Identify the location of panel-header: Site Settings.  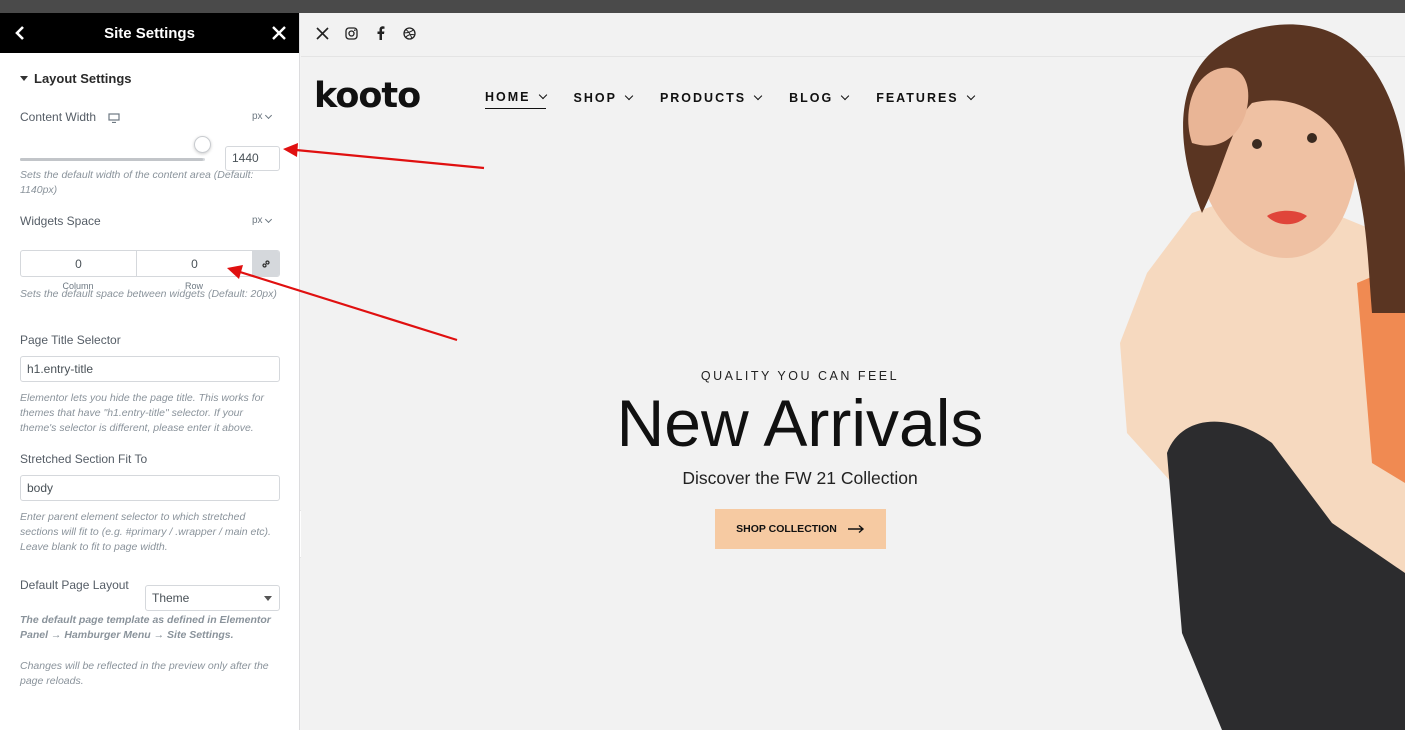
(149, 33).